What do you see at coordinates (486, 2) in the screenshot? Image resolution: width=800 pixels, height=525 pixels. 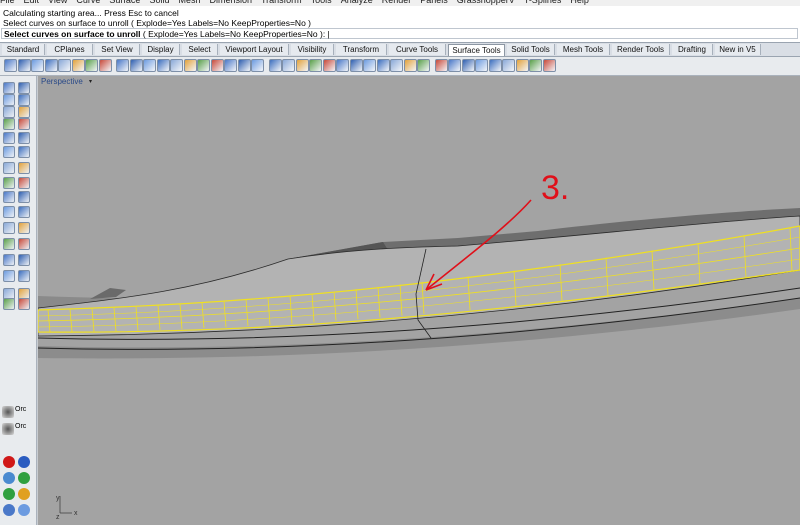 I see `menu-item: GrasshopperV` at bounding box center [486, 2].